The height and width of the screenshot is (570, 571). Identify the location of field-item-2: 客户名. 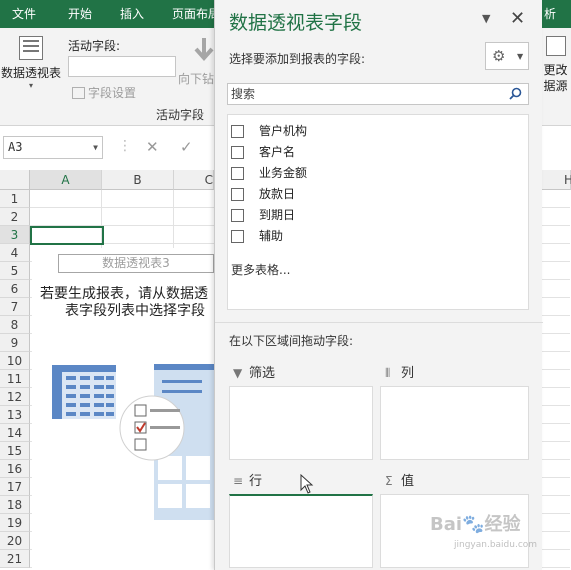
(378, 152).